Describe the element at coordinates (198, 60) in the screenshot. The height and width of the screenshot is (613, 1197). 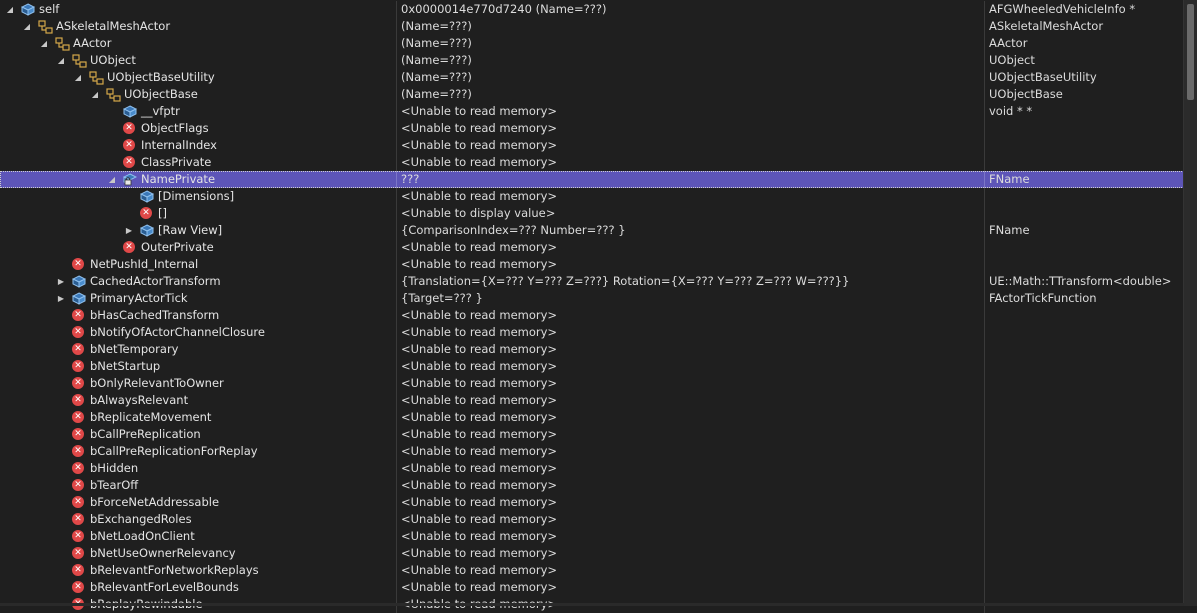
I see `name-cell: ◢ UObject` at that location.